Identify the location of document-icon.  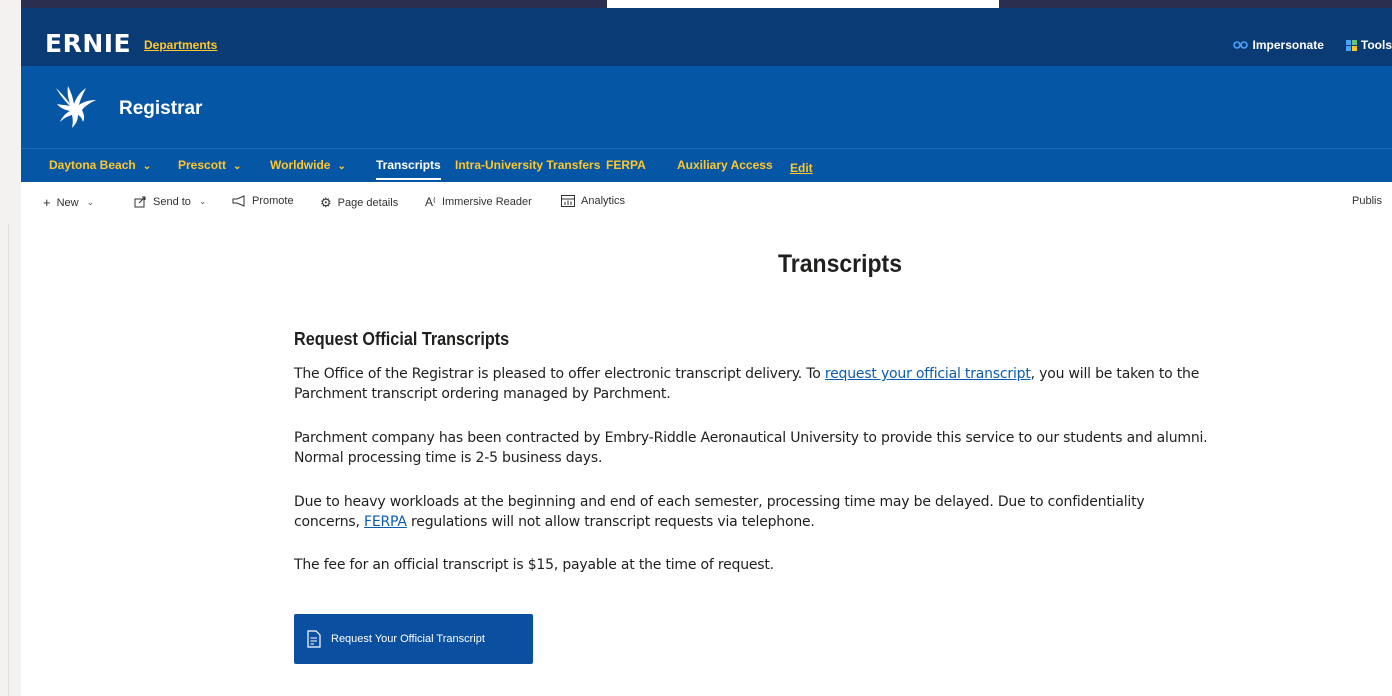
(314, 639).